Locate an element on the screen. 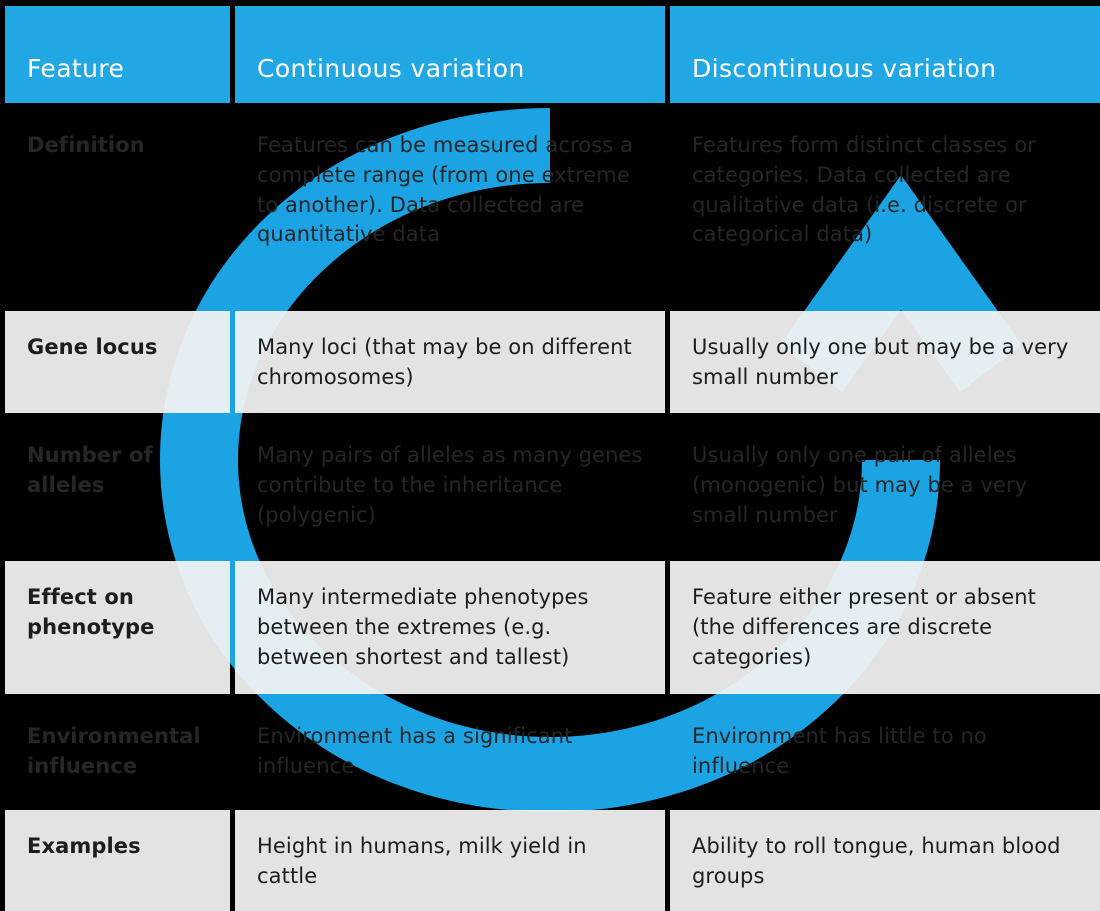 The height and width of the screenshot is (911, 1100). row-label-environmental-influence: Environmental influence is located at coordinates (114, 751).